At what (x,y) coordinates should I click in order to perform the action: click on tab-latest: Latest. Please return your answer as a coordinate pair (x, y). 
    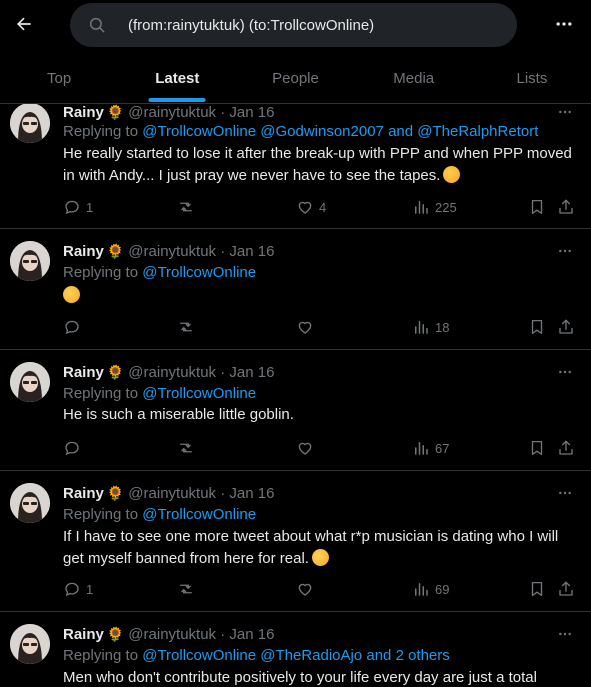
    Looking at the image, I should click on (177, 78).